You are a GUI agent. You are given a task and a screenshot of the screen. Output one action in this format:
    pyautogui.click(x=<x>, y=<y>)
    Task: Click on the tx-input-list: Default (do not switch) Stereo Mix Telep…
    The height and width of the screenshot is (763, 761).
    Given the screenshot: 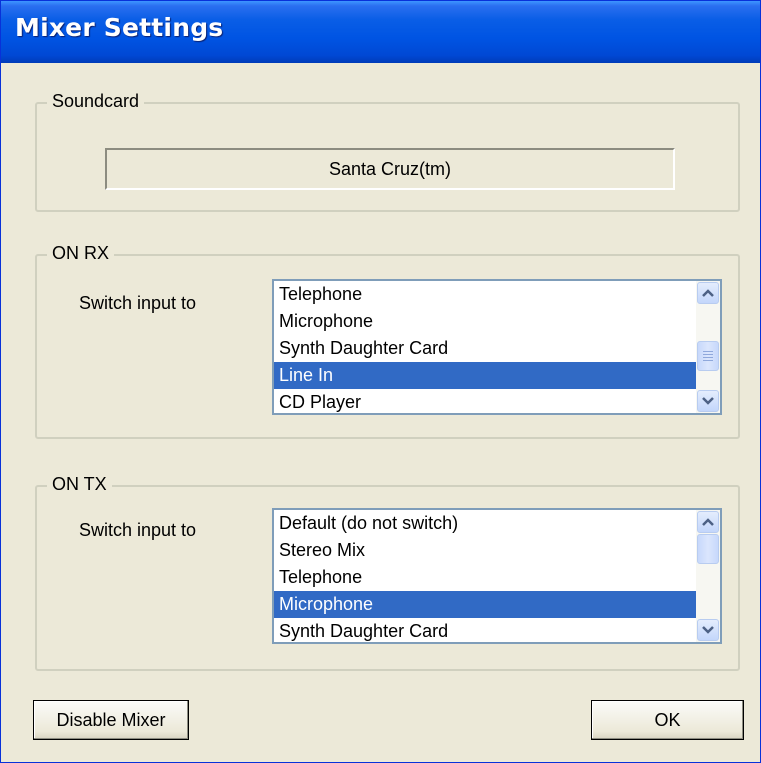 What is the action you would take?
    pyautogui.click(x=485, y=576)
    